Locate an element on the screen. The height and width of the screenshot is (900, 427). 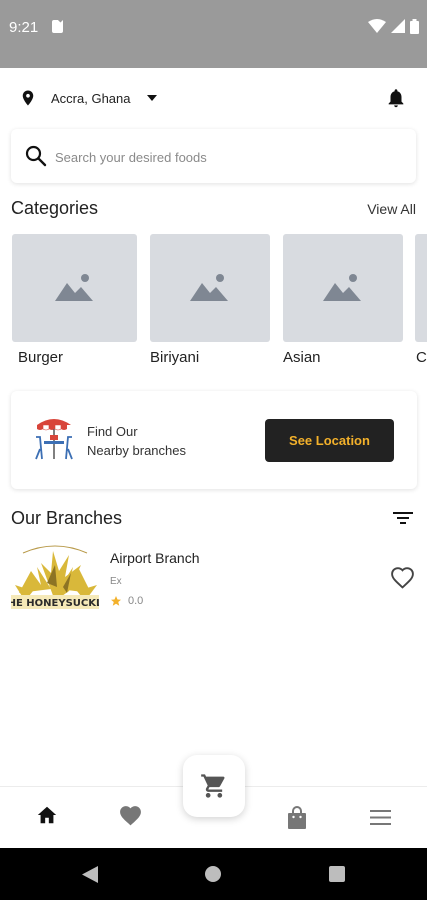
shopping-bag-icon is located at coordinates (297, 818).